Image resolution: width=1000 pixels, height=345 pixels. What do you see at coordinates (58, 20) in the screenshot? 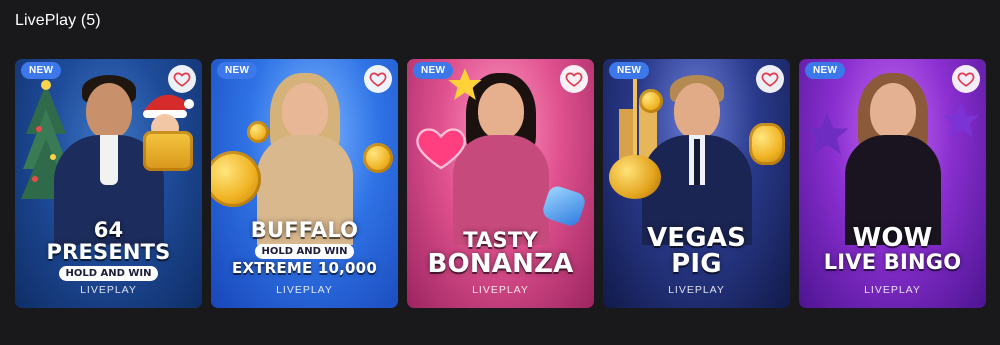
I see `section-title: LivePlay (5)` at bounding box center [58, 20].